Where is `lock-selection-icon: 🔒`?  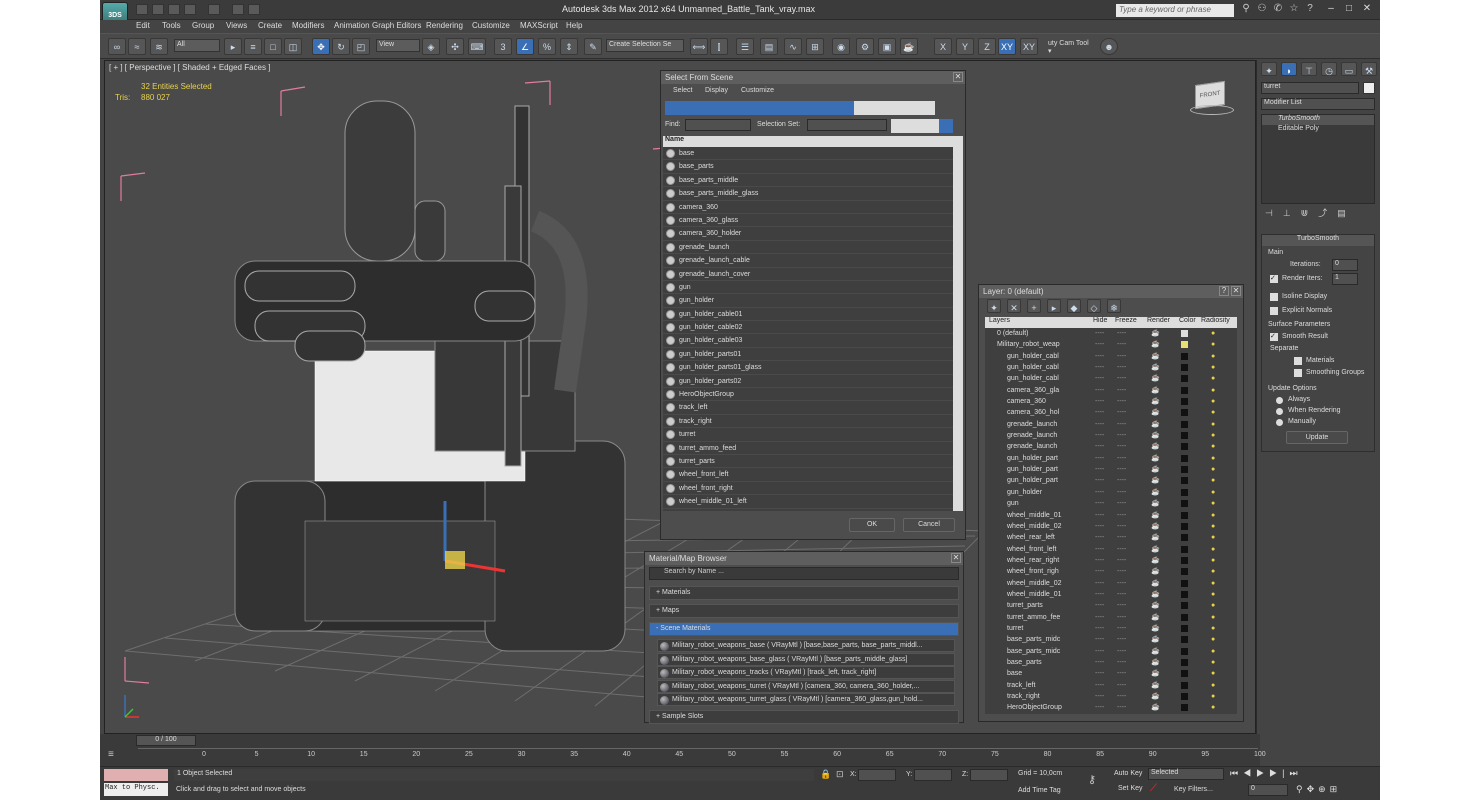
lock-selection-icon: 🔒 is located at coordinates (825, 774).